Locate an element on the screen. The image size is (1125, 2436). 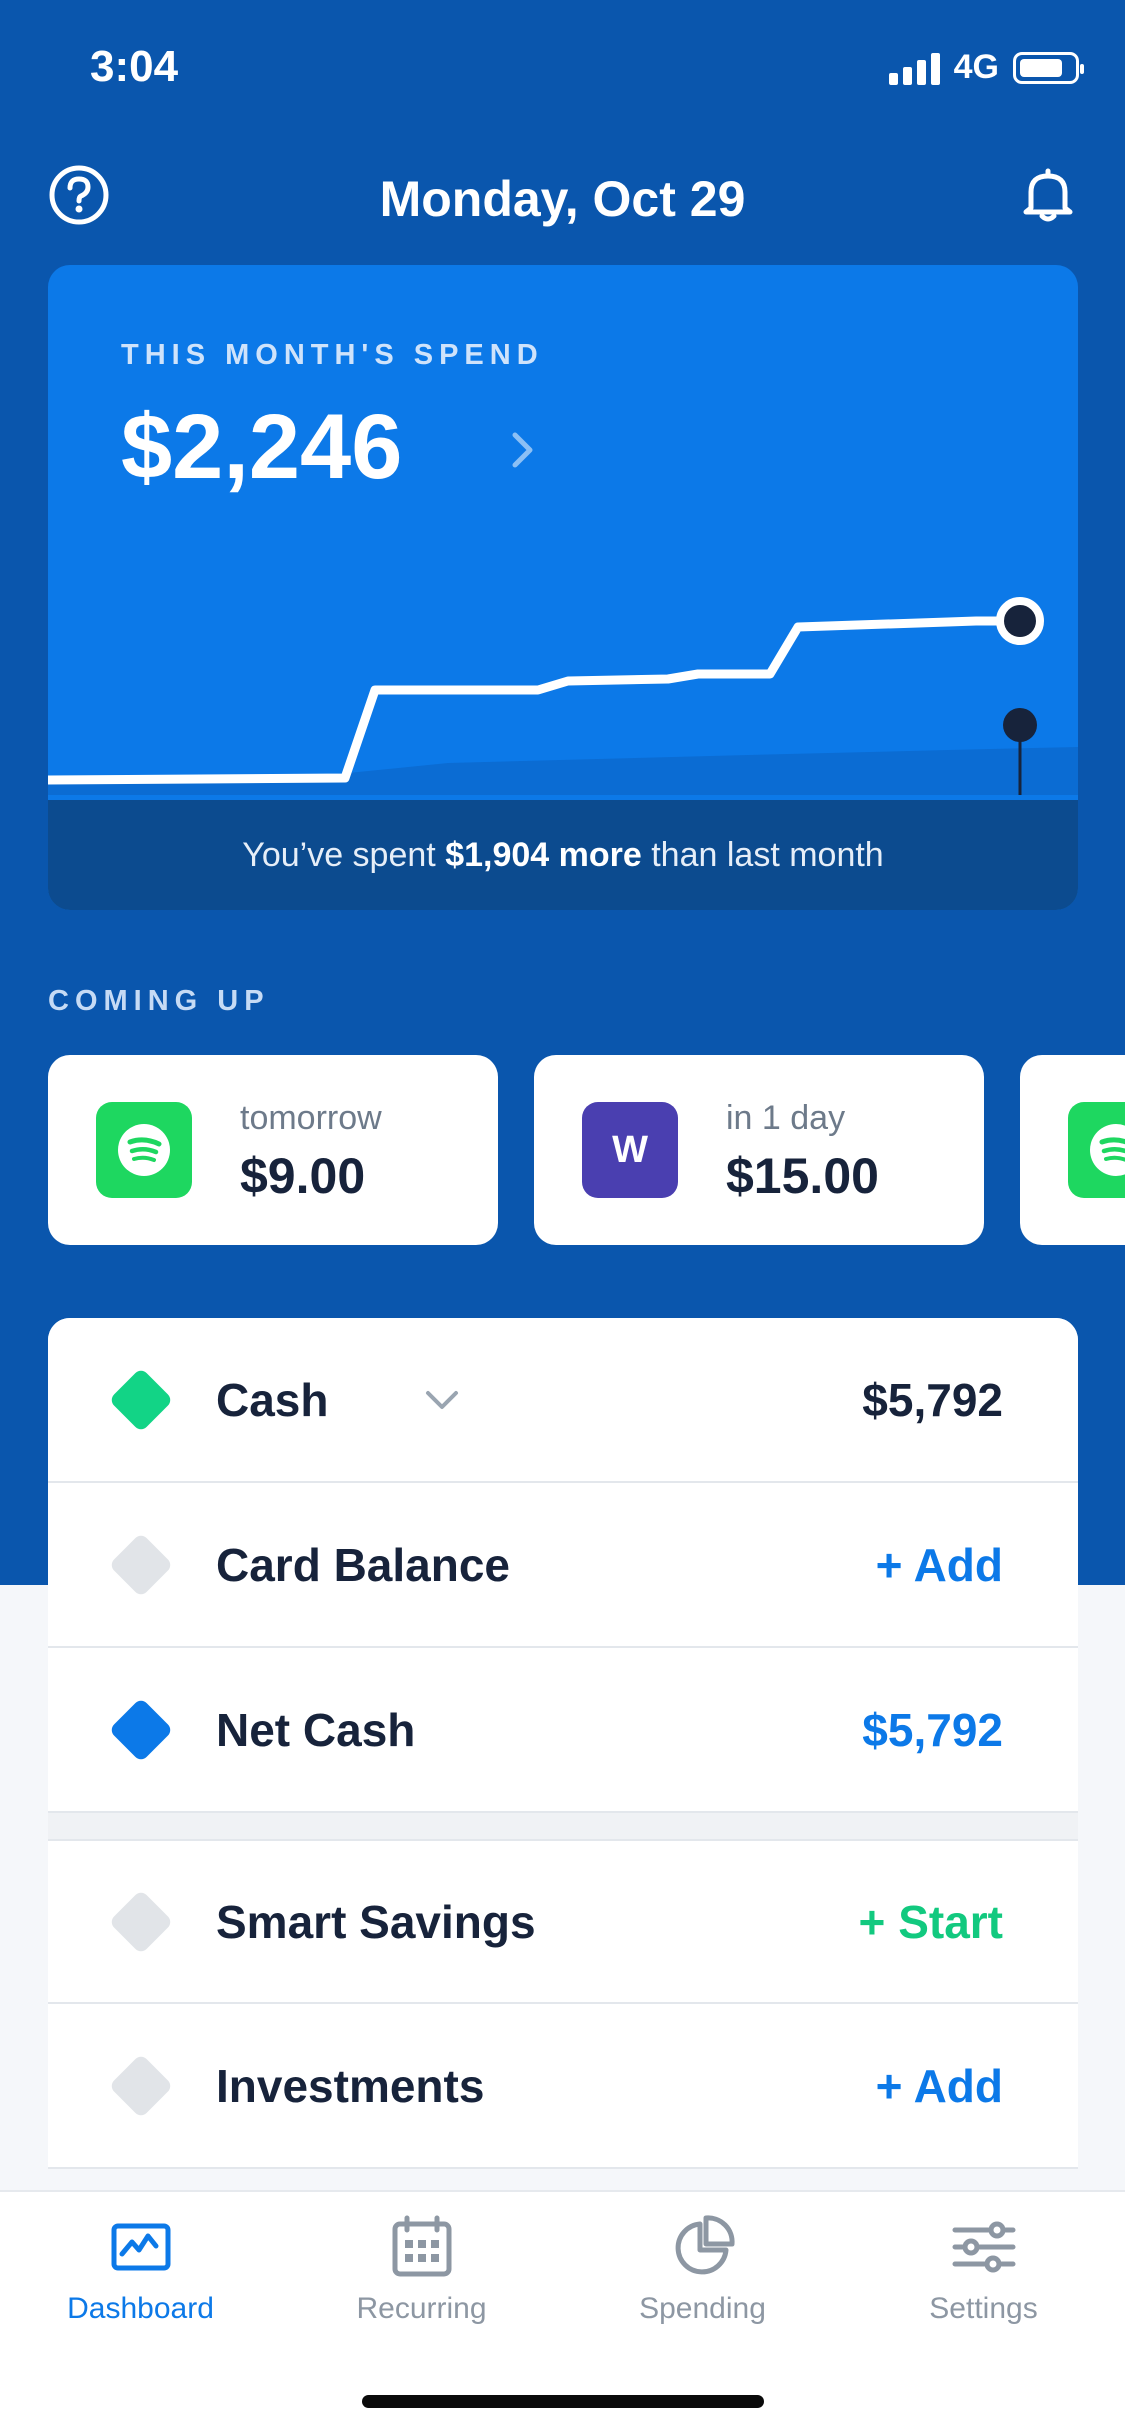
network-label: 4G is located at coordinates (976, 67).